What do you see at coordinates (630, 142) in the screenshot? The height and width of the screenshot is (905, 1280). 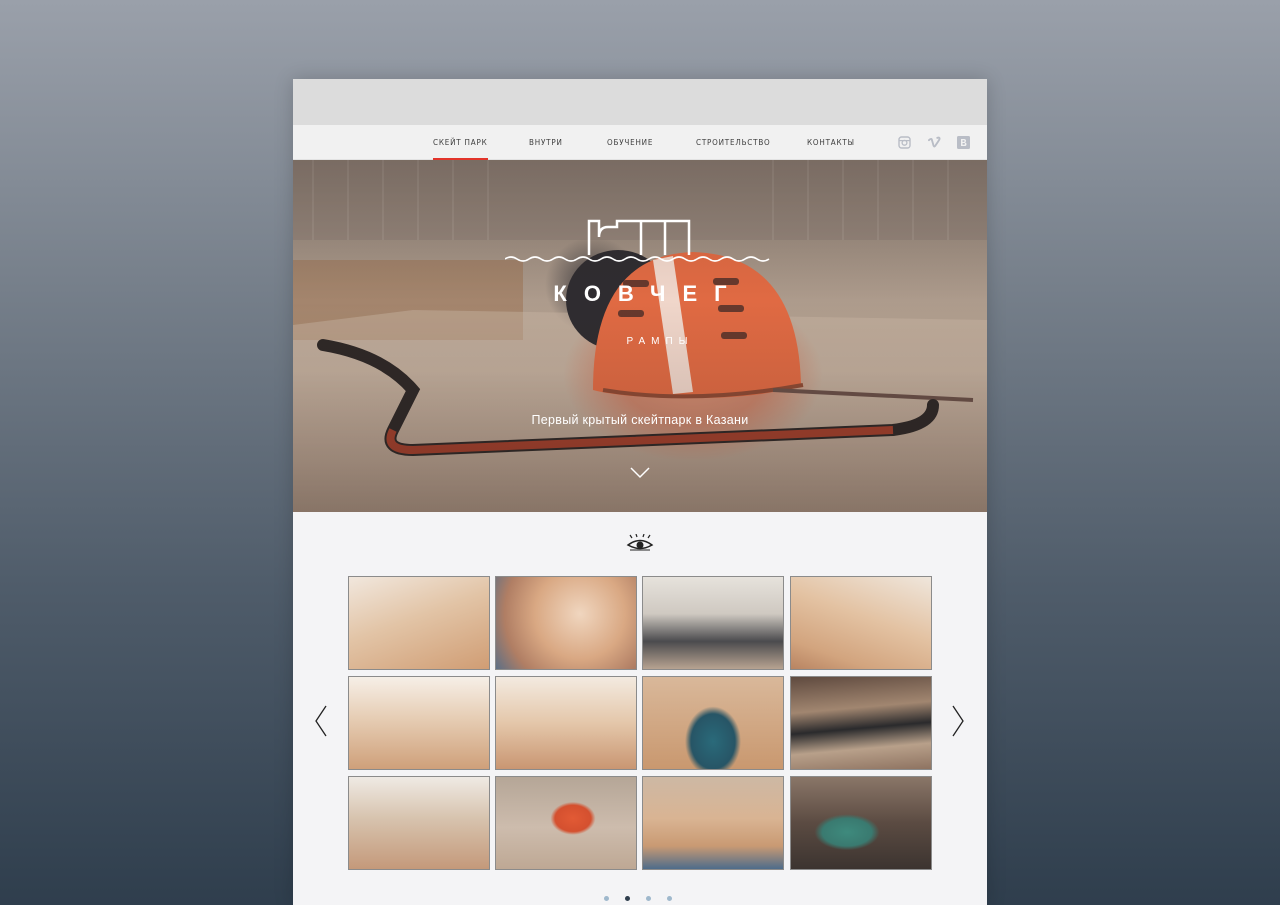 I see `nav-training: ОБУЧЕНИЕ` at bounding box center [630, 142].